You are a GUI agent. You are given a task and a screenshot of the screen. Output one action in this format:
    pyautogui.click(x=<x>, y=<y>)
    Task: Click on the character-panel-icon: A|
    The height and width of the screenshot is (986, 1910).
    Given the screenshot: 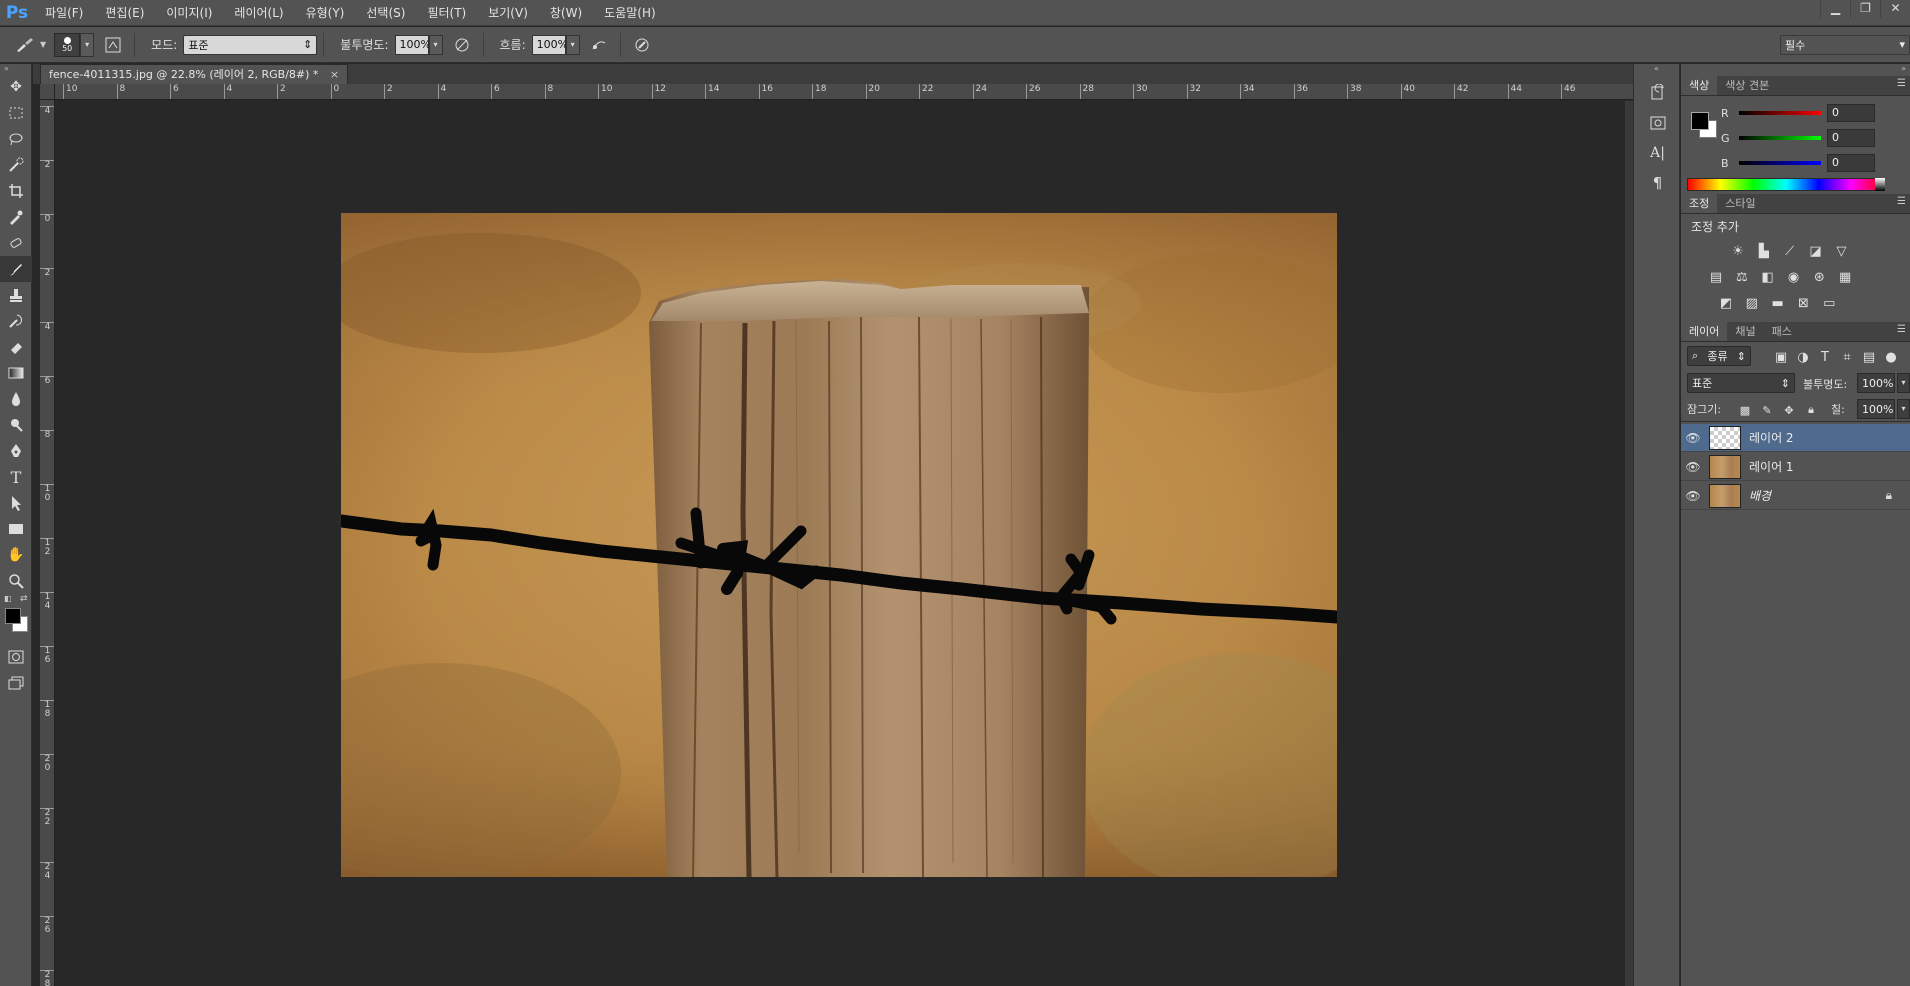 What is the action you would take?
    pyautogui.click(x=1657, y=153)
    